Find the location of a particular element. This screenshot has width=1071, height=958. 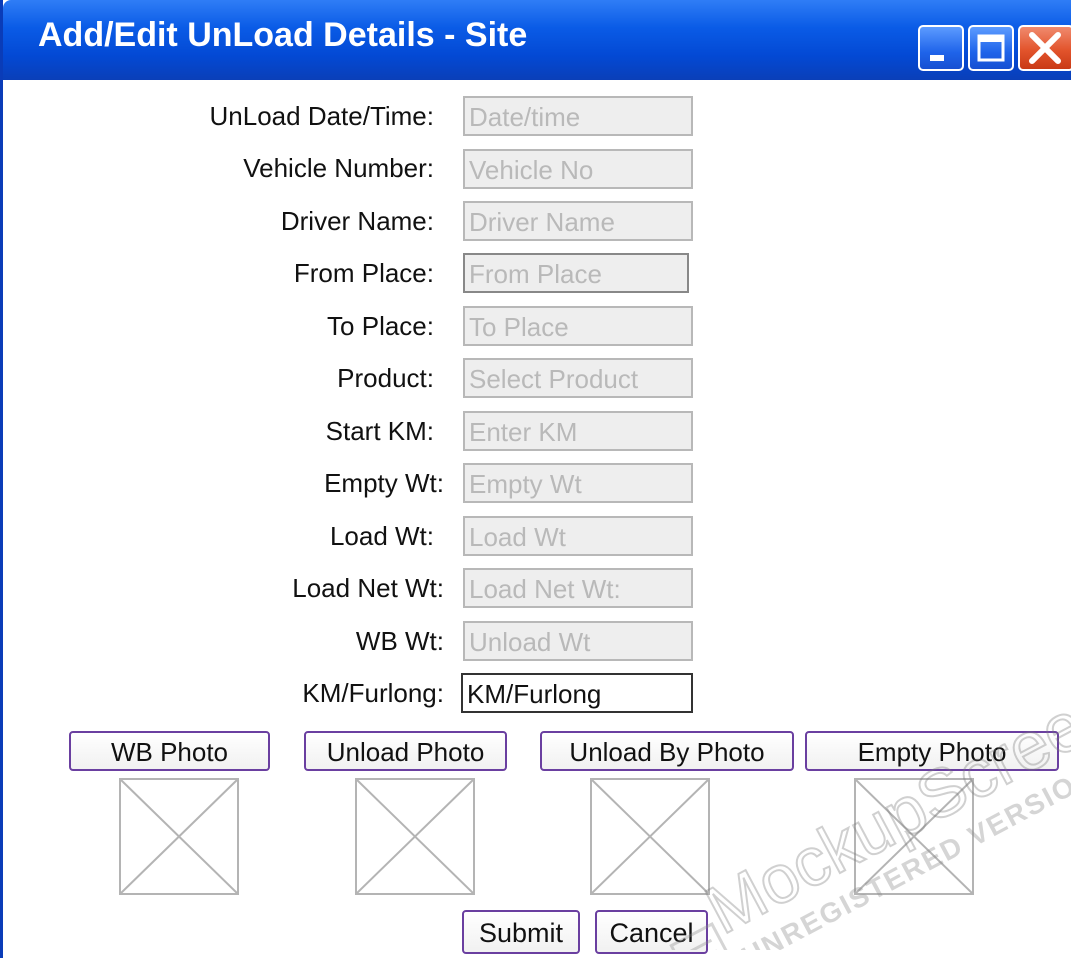

to-place-field: To Place is located at coordinates (578, 326).